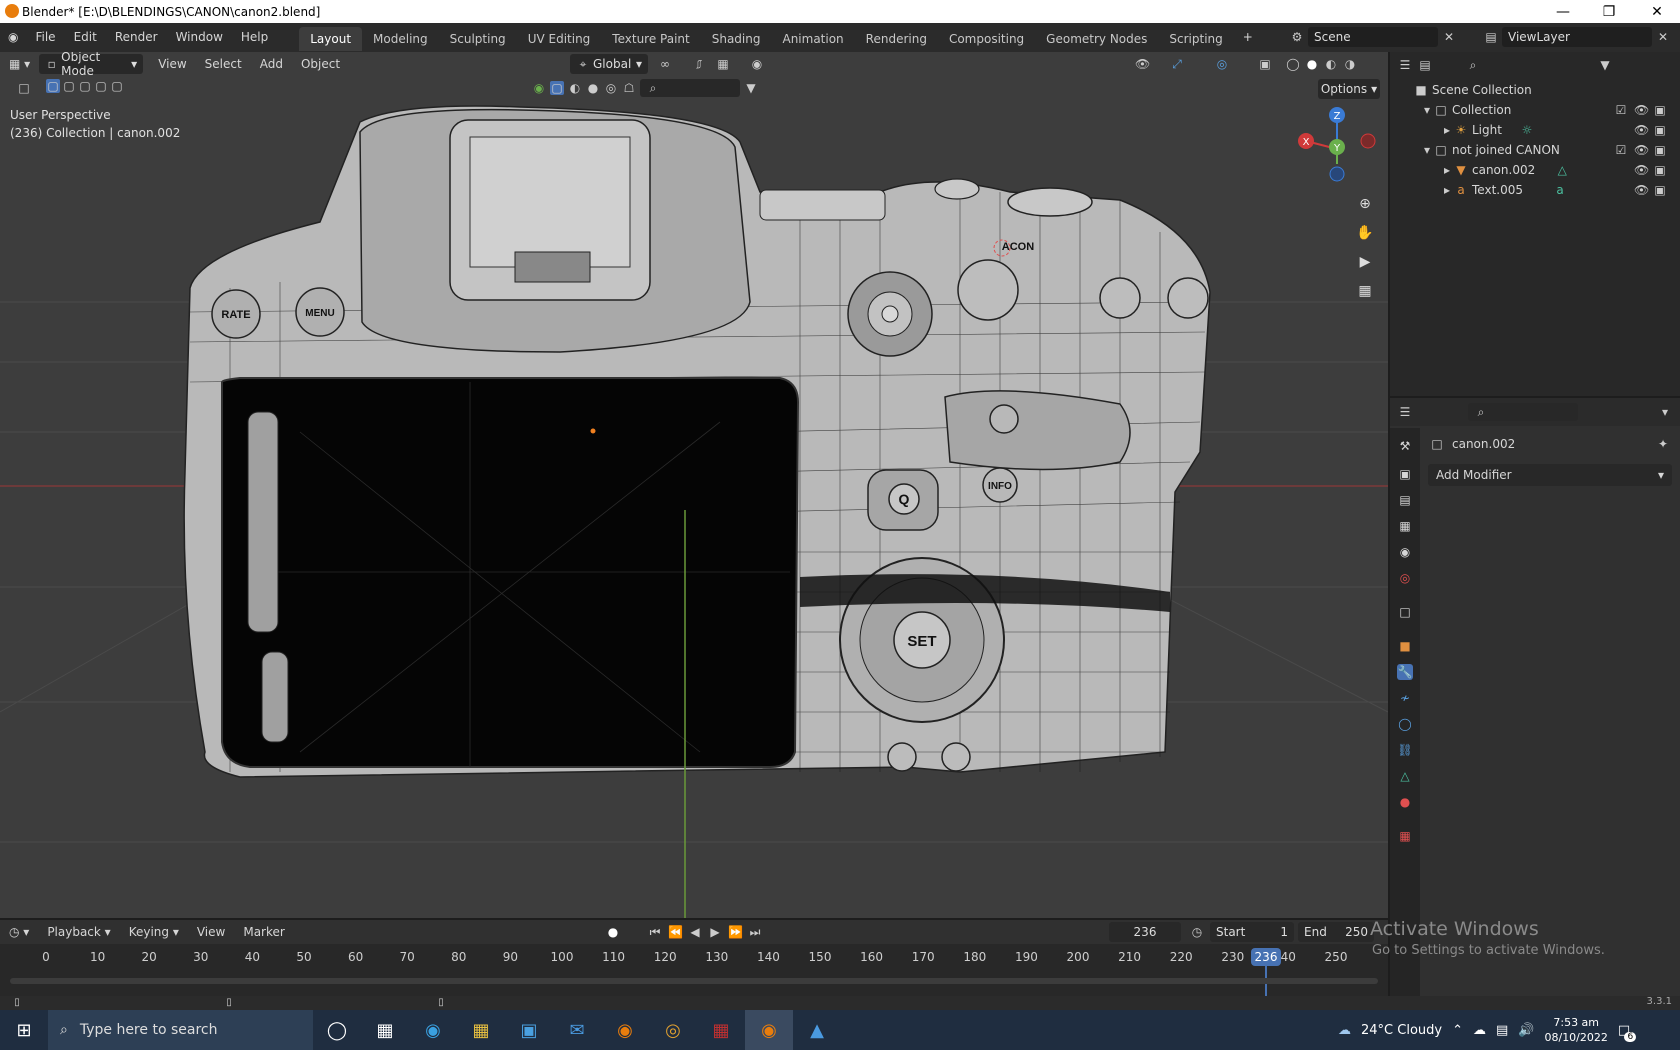  I want to click on blender-menu-icon: ◉, so click(13, 37).